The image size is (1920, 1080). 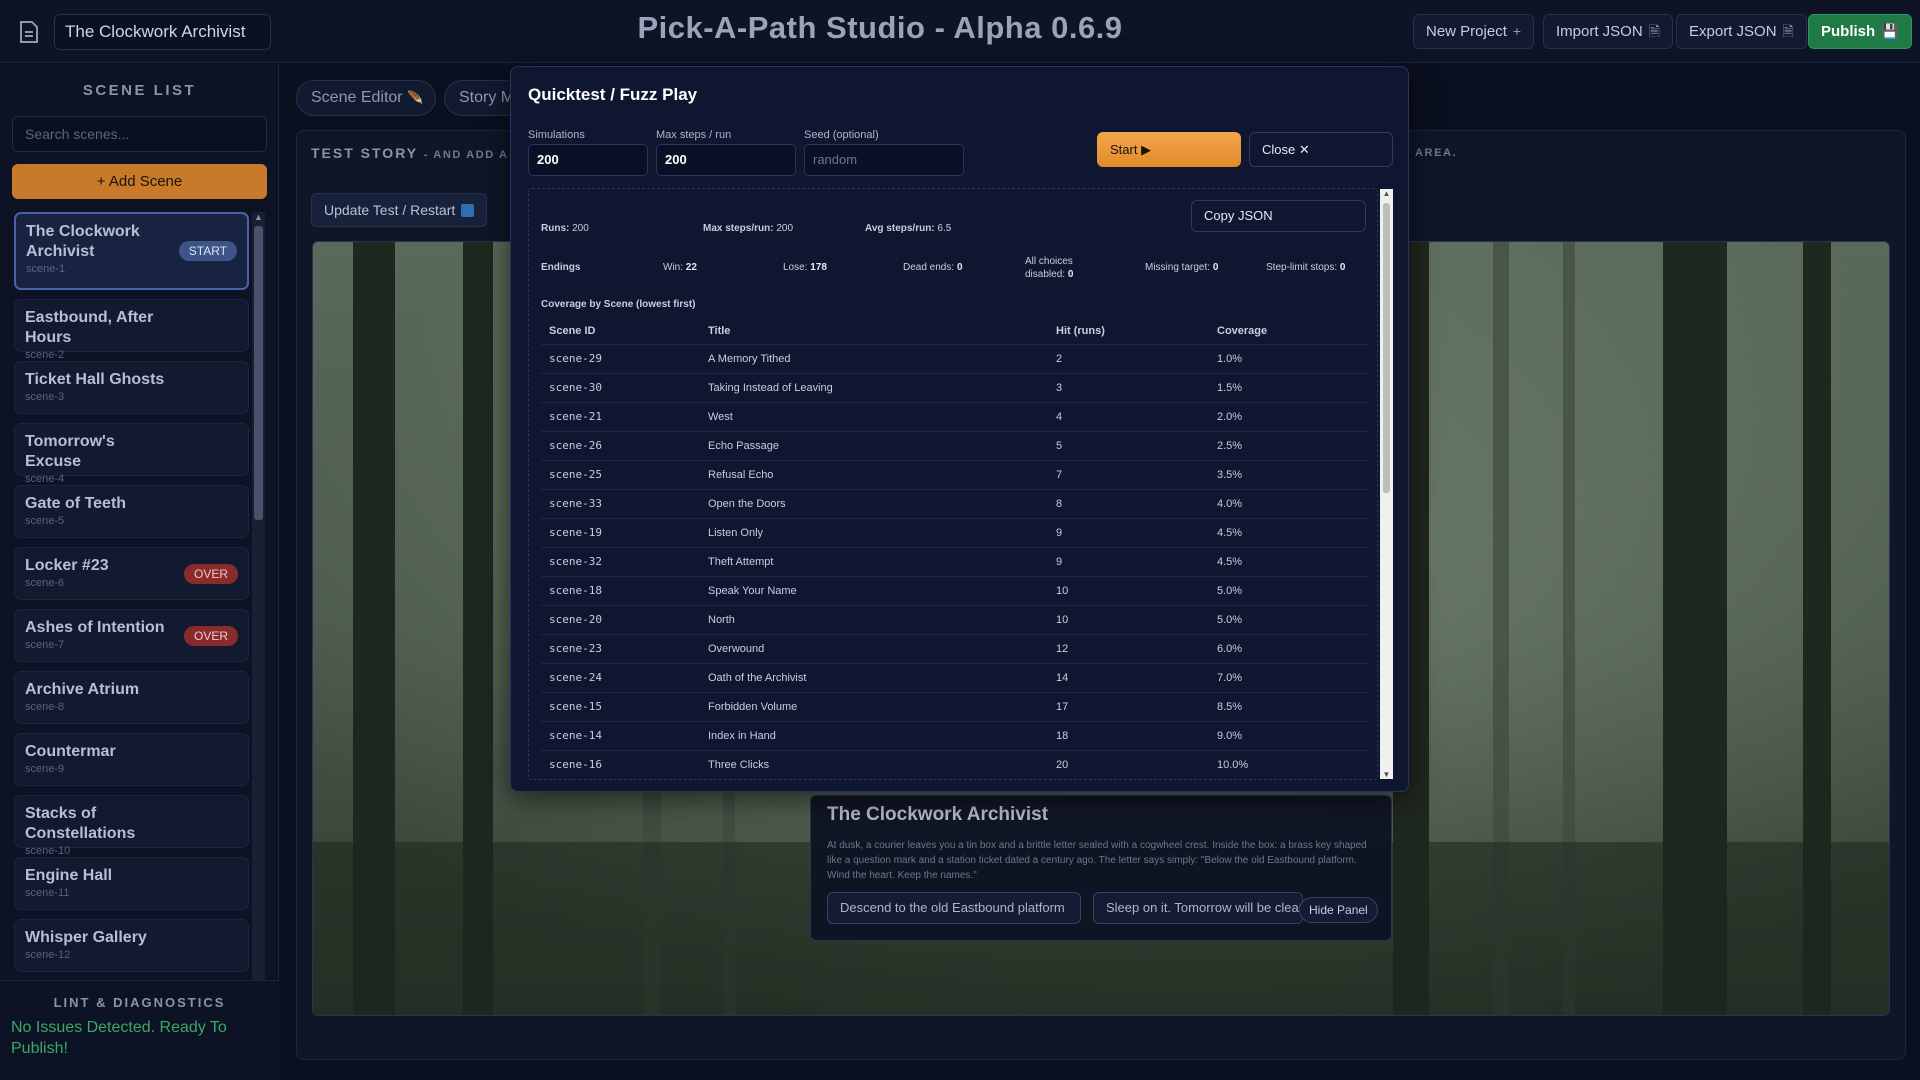 I want to click on runs-value: 200, so click(x=580, y=228).